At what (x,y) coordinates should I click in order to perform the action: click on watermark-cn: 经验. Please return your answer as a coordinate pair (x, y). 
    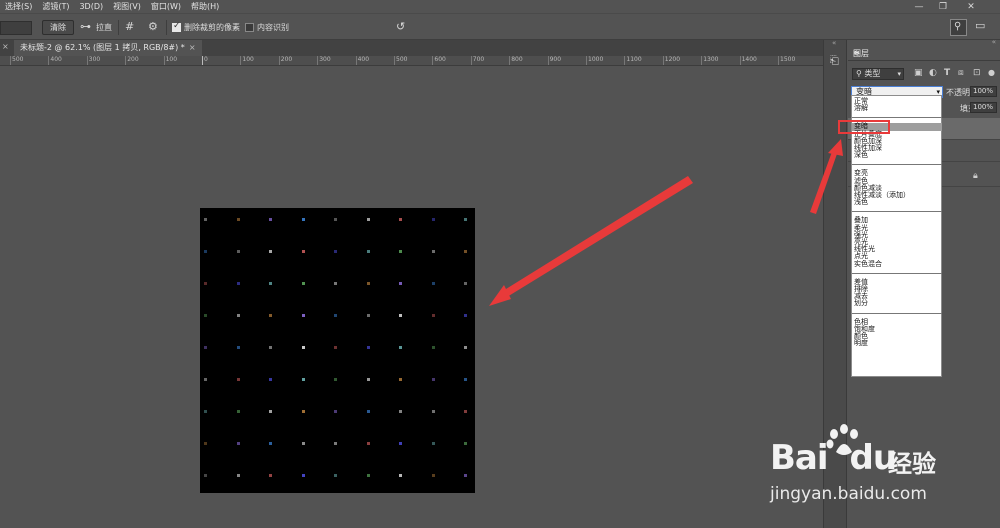
    Looking at the image, I should click on (912, 464).